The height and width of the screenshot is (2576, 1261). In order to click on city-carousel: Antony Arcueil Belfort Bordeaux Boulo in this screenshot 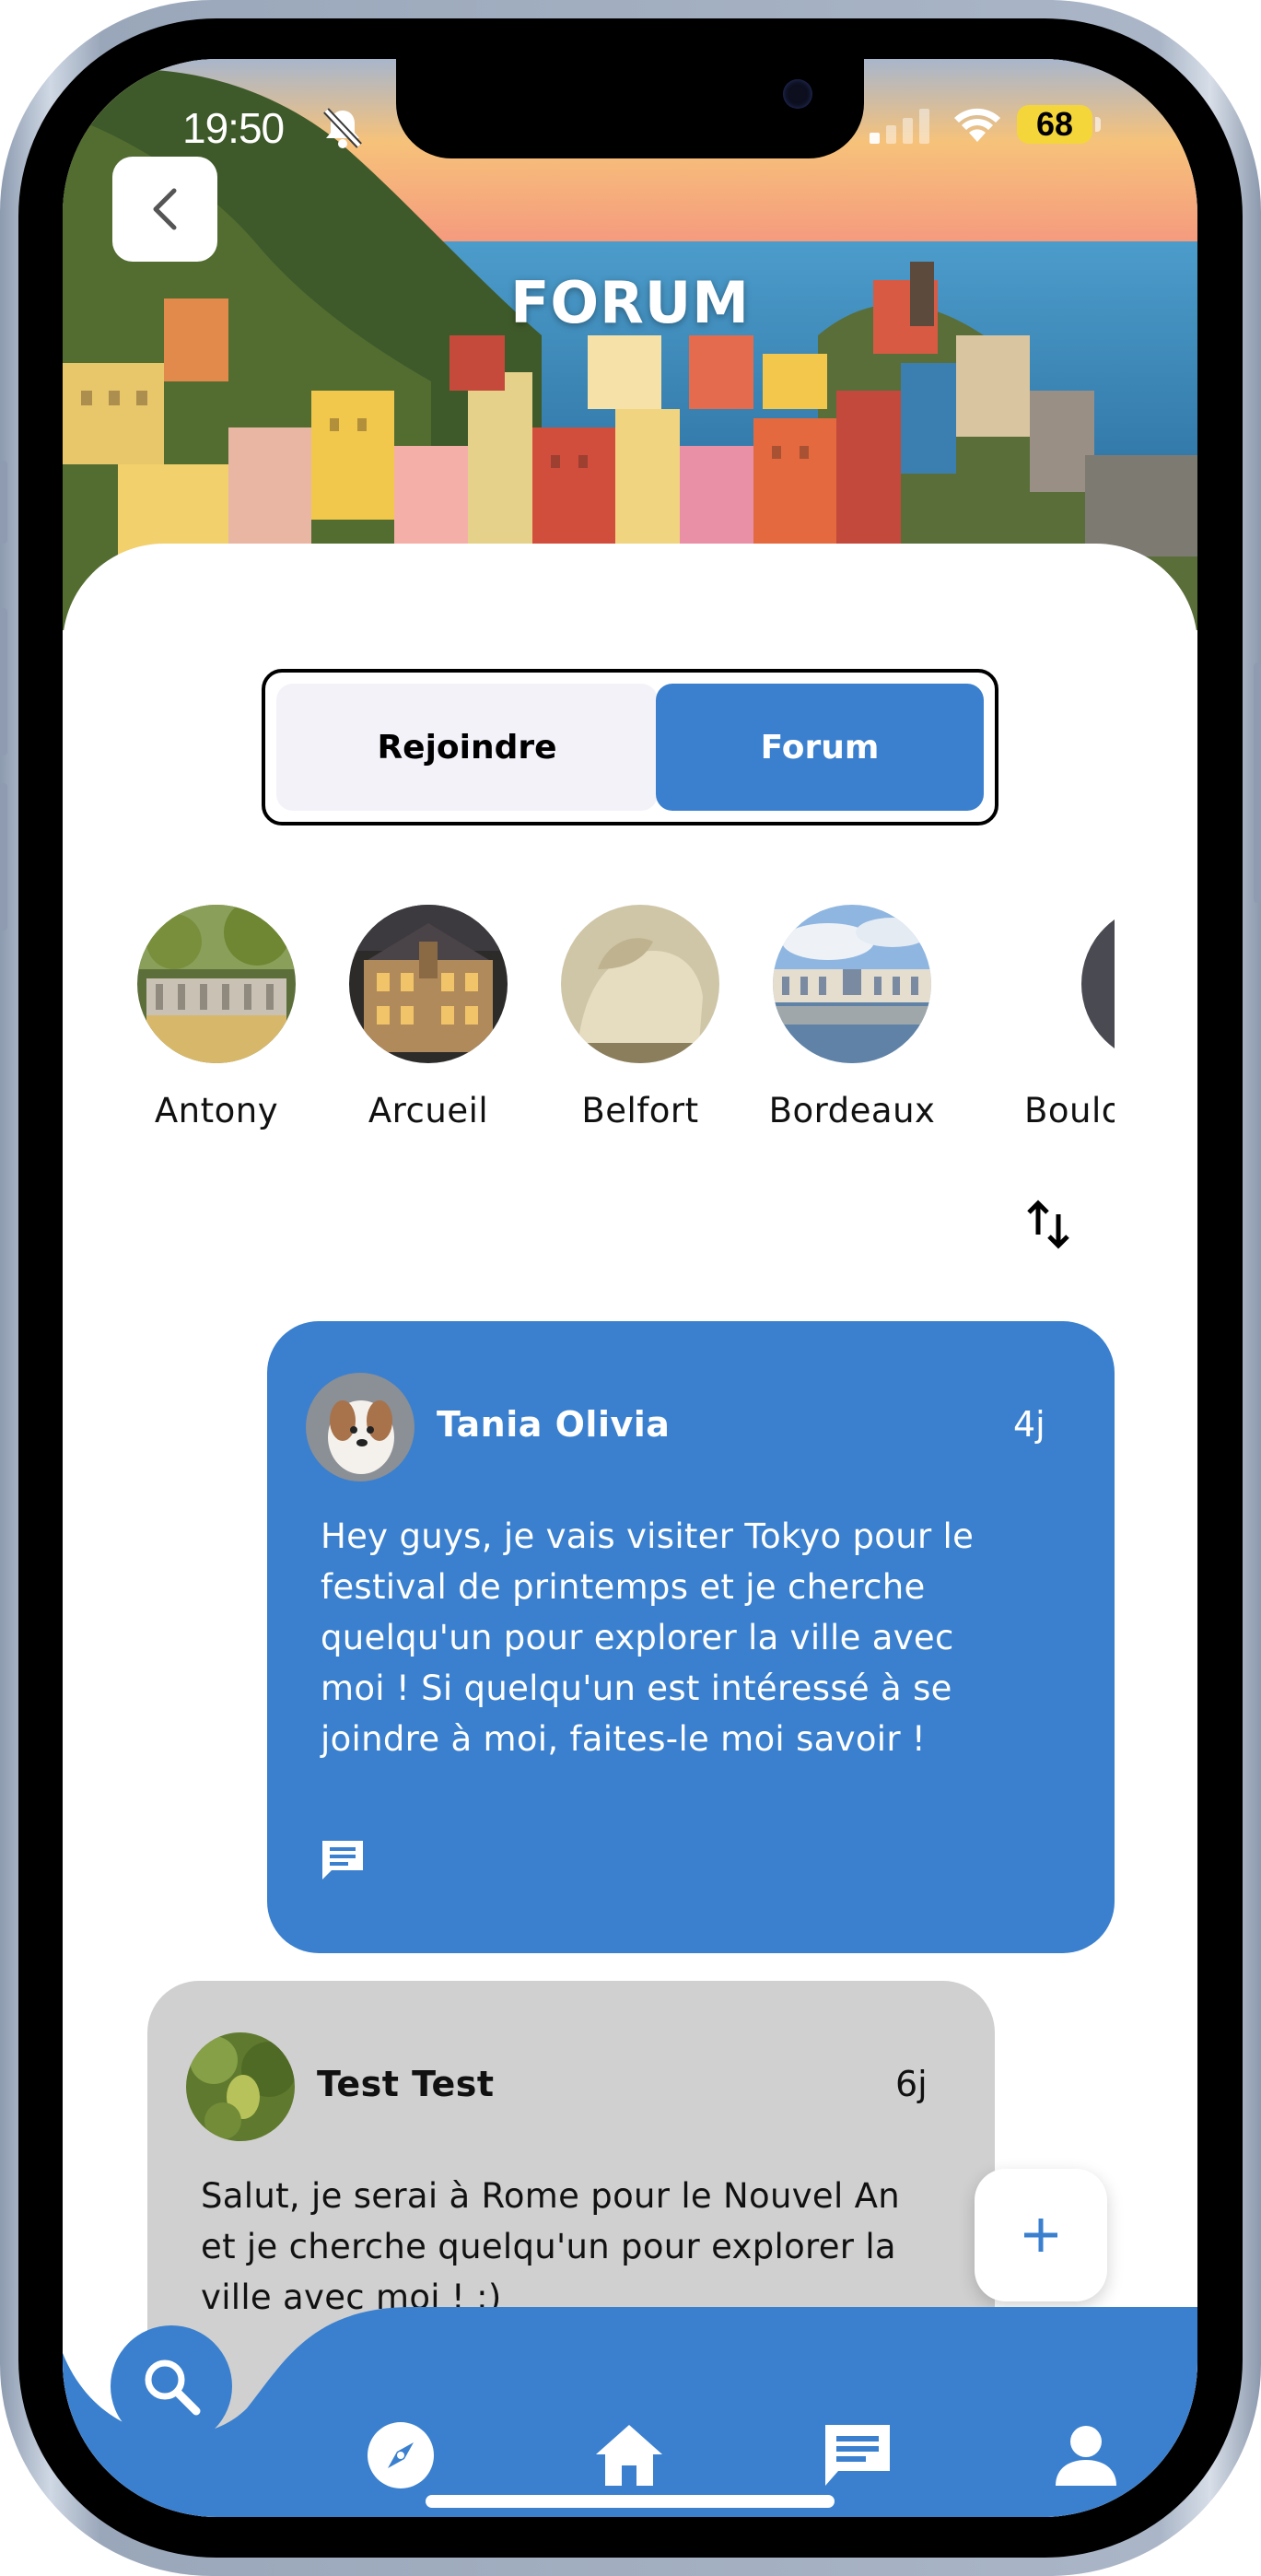, I will do `click(589, 1043)`.